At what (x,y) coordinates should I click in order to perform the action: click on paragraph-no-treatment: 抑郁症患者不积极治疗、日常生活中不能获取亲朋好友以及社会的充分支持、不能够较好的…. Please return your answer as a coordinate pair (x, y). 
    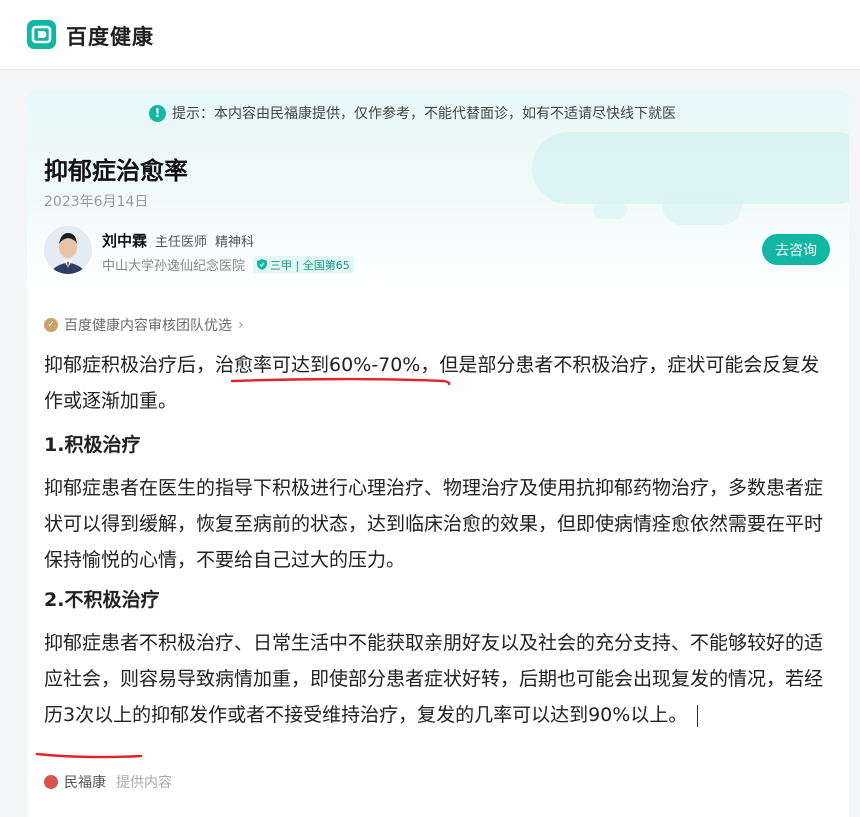
    Looking at the image, I should click on (439, 679).